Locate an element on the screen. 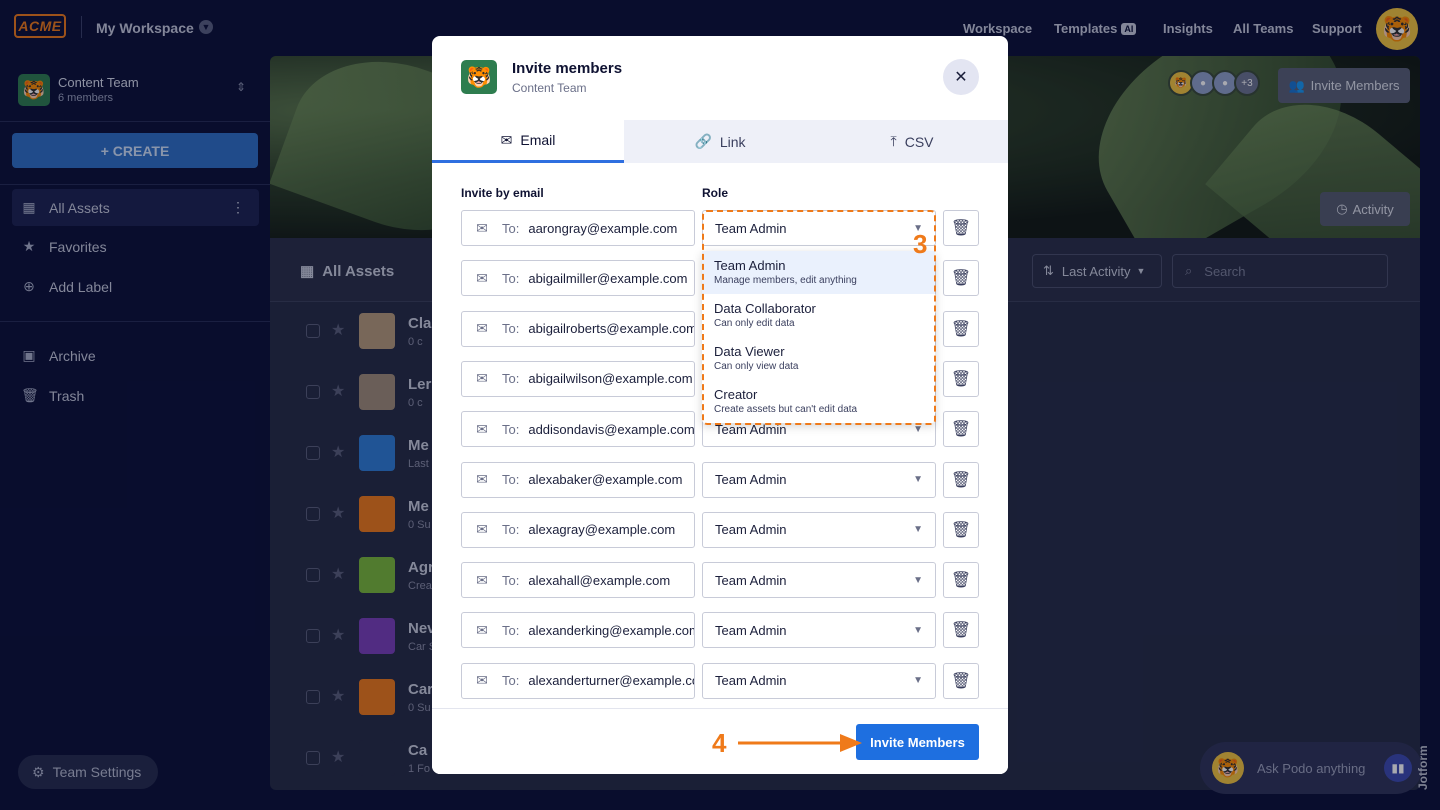 This screenshot has width=1440, height=810. role-label: Role is located at coordinates (715, 193).